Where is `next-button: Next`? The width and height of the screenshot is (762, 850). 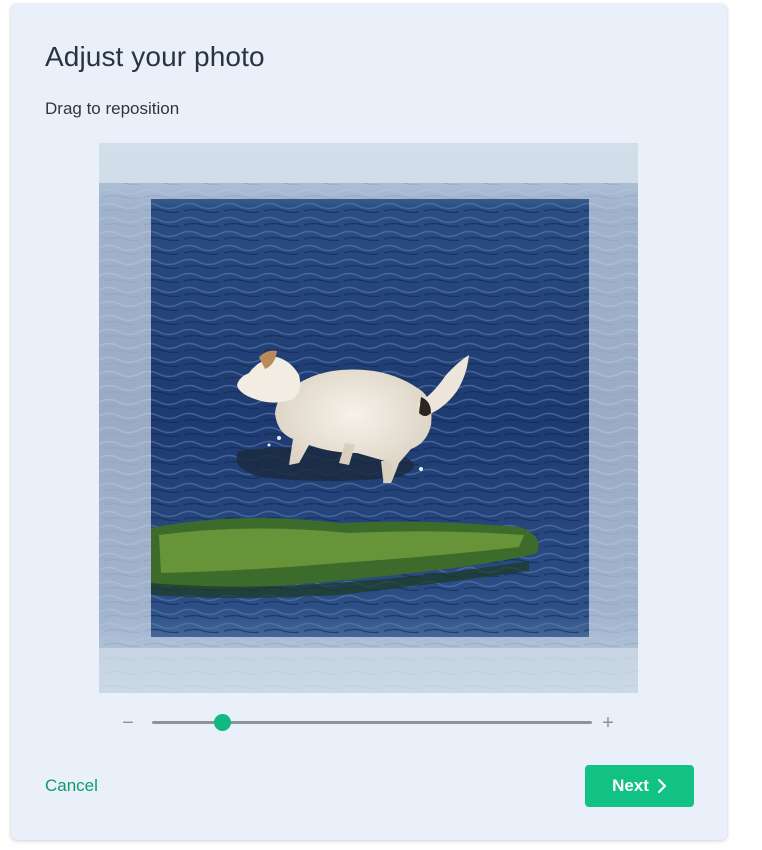 next-button: Next is located at coordinates (639, 786).